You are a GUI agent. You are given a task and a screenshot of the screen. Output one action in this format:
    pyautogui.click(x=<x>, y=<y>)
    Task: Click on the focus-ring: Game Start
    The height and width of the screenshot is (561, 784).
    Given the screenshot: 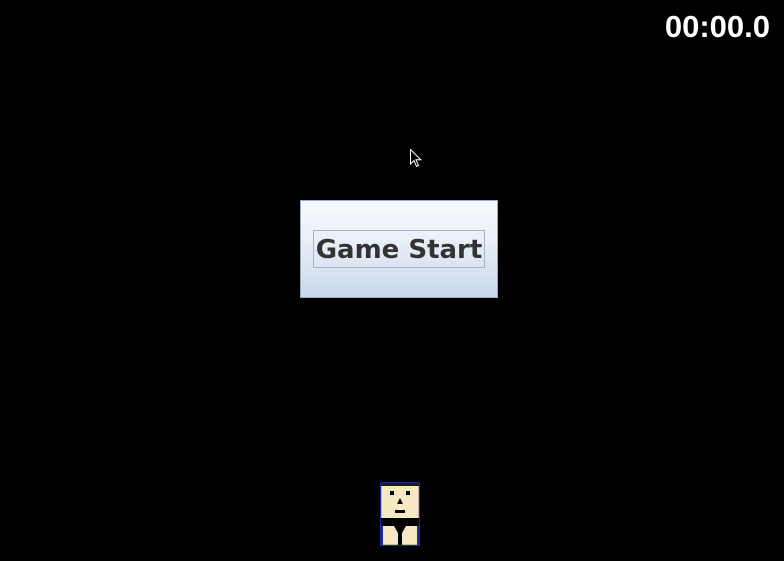 What is the action you would take?
    pyautogui.click(x=399, y=249)
    